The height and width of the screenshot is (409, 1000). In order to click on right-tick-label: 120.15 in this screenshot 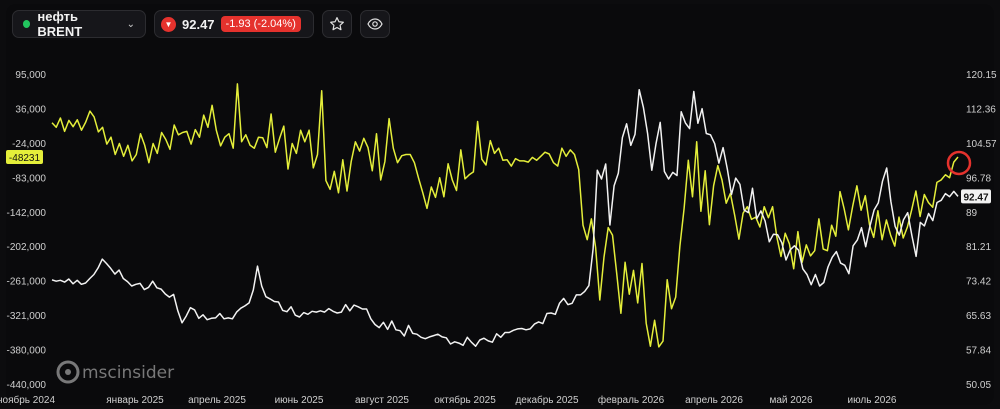, I will do `click(981, 75)`.